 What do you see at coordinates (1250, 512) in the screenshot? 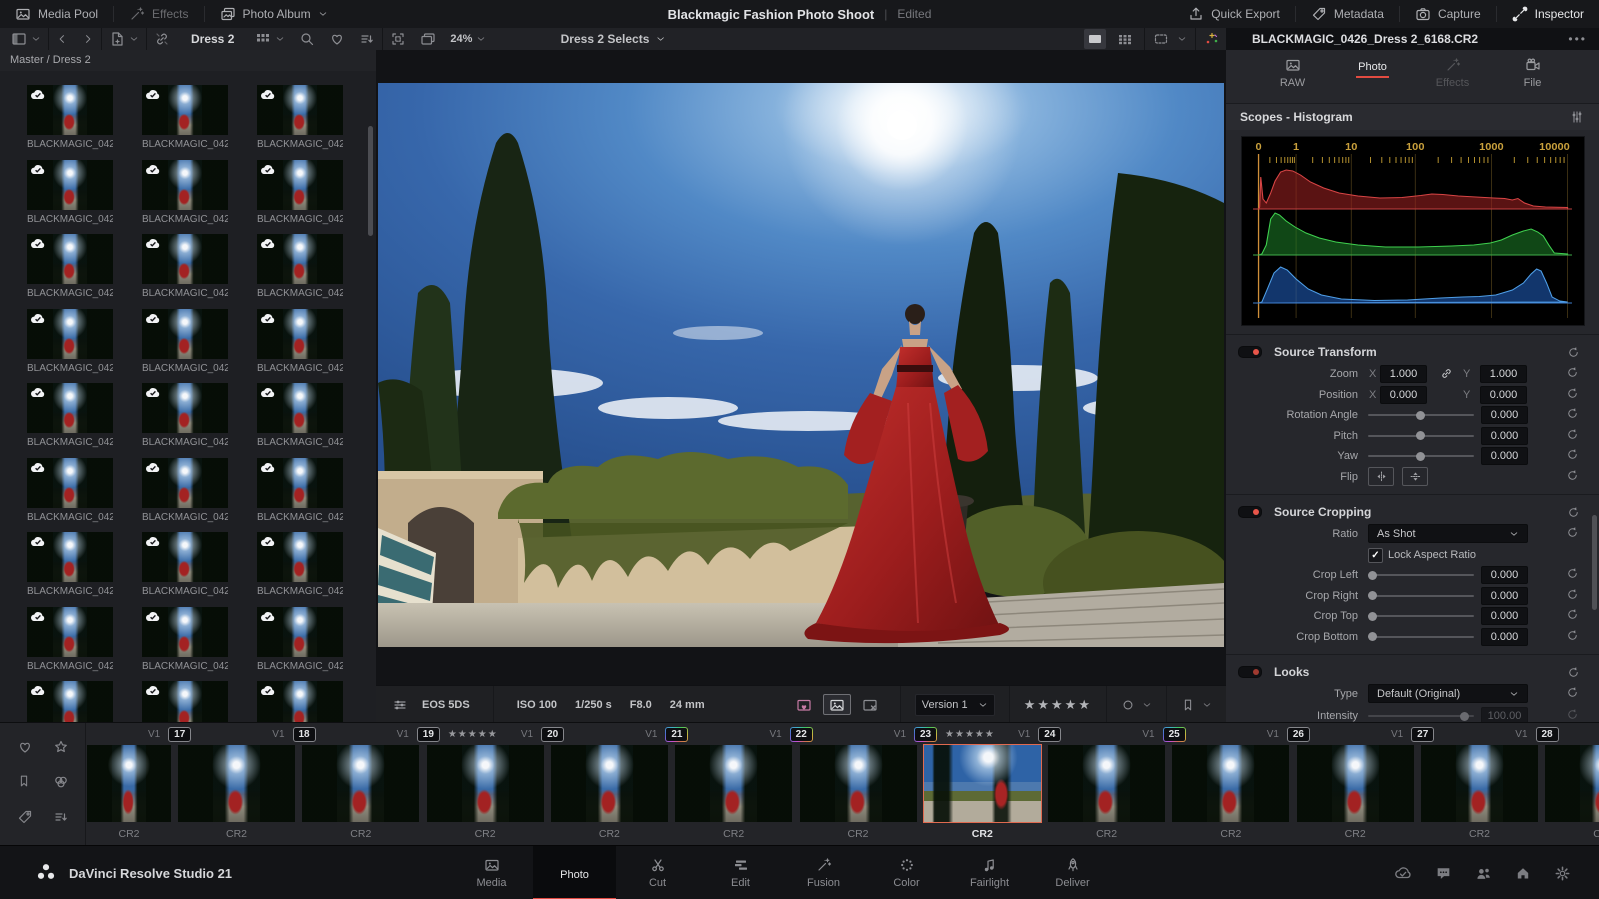
I see `source-cropping-toggle` at bounding box center [1250, 512].